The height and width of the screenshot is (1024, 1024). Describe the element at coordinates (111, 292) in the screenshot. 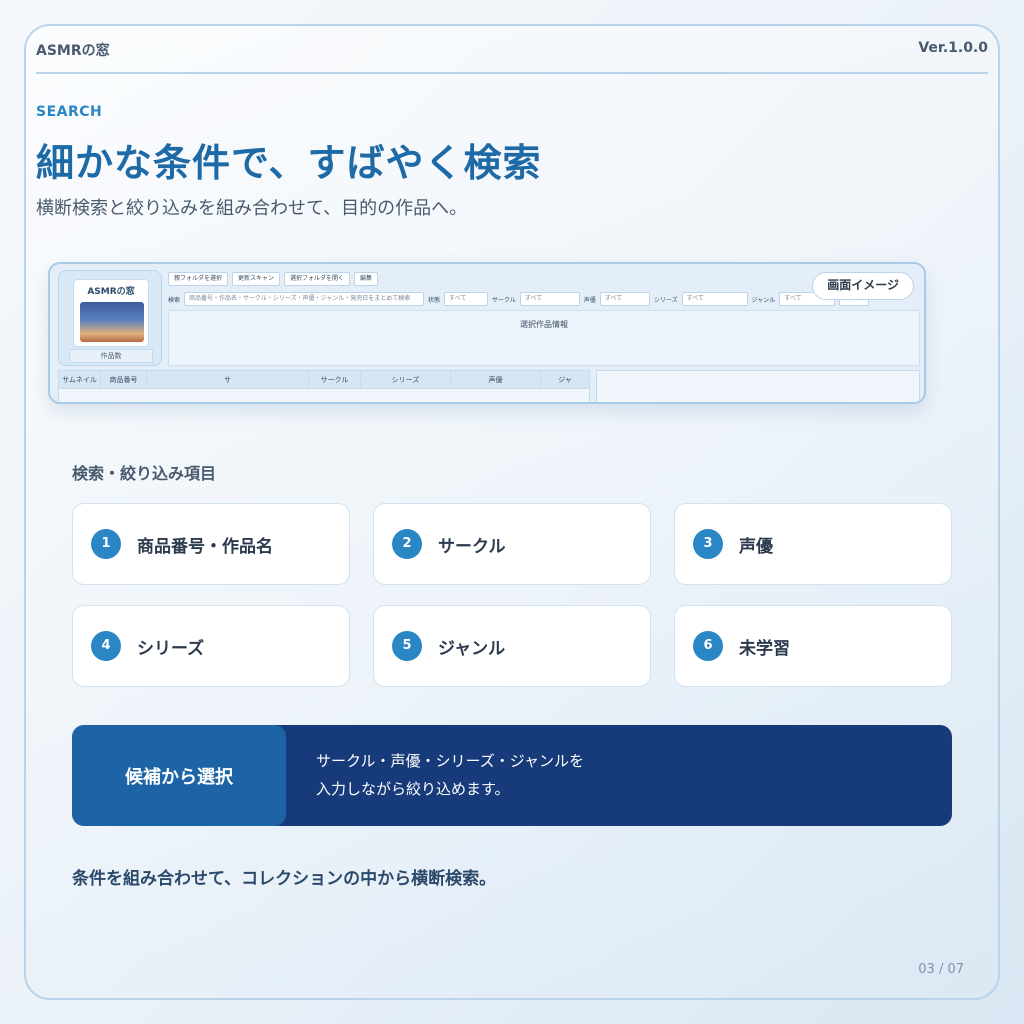

I see `mini-logo-text: ASMRの窓` at that location.